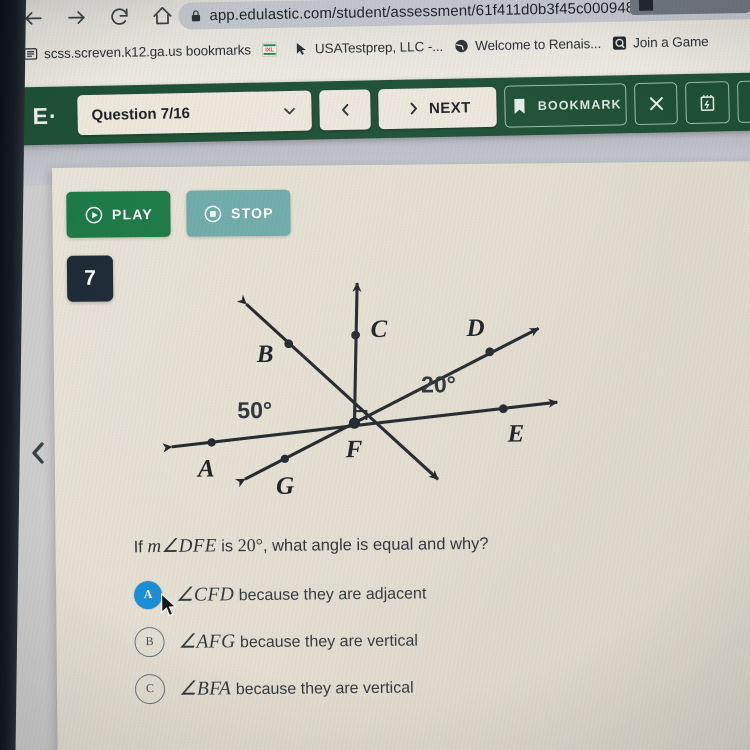 The width and height of the screenshot is (750, 750). I want to click on bookmark-fragment-icon, so click(646, 5).